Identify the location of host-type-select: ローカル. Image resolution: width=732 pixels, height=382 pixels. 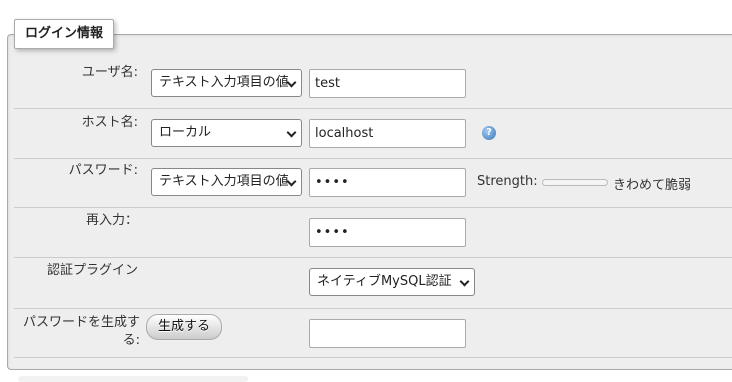
(226, 133).